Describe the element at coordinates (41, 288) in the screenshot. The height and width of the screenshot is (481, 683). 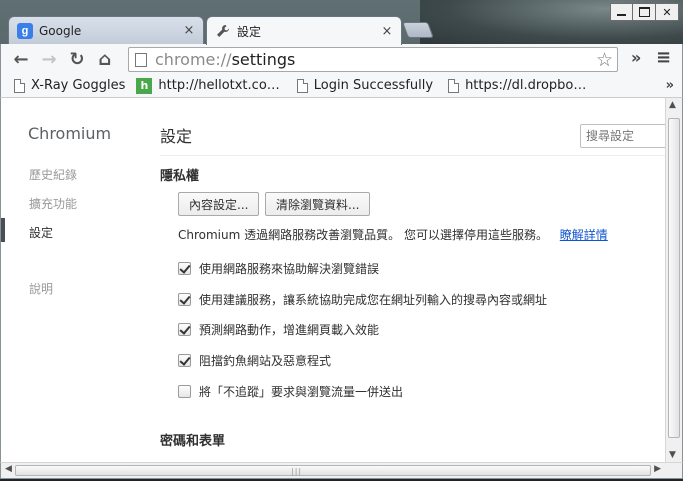
I see `sidebar-item-help: 說明` at that location.